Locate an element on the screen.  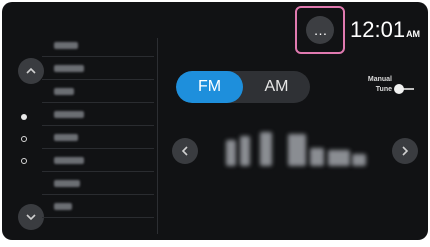
band-am-button: AM is located at coordinates (276, 87).